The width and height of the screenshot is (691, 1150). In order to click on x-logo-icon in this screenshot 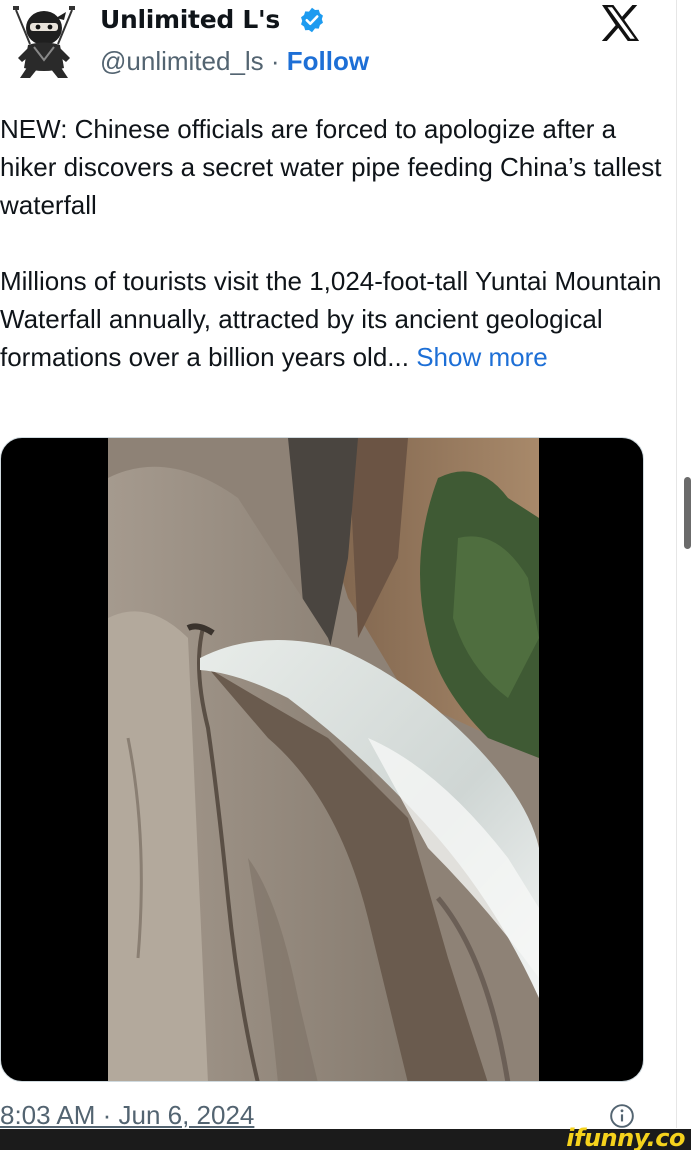, I will do `click(621, 23)`.